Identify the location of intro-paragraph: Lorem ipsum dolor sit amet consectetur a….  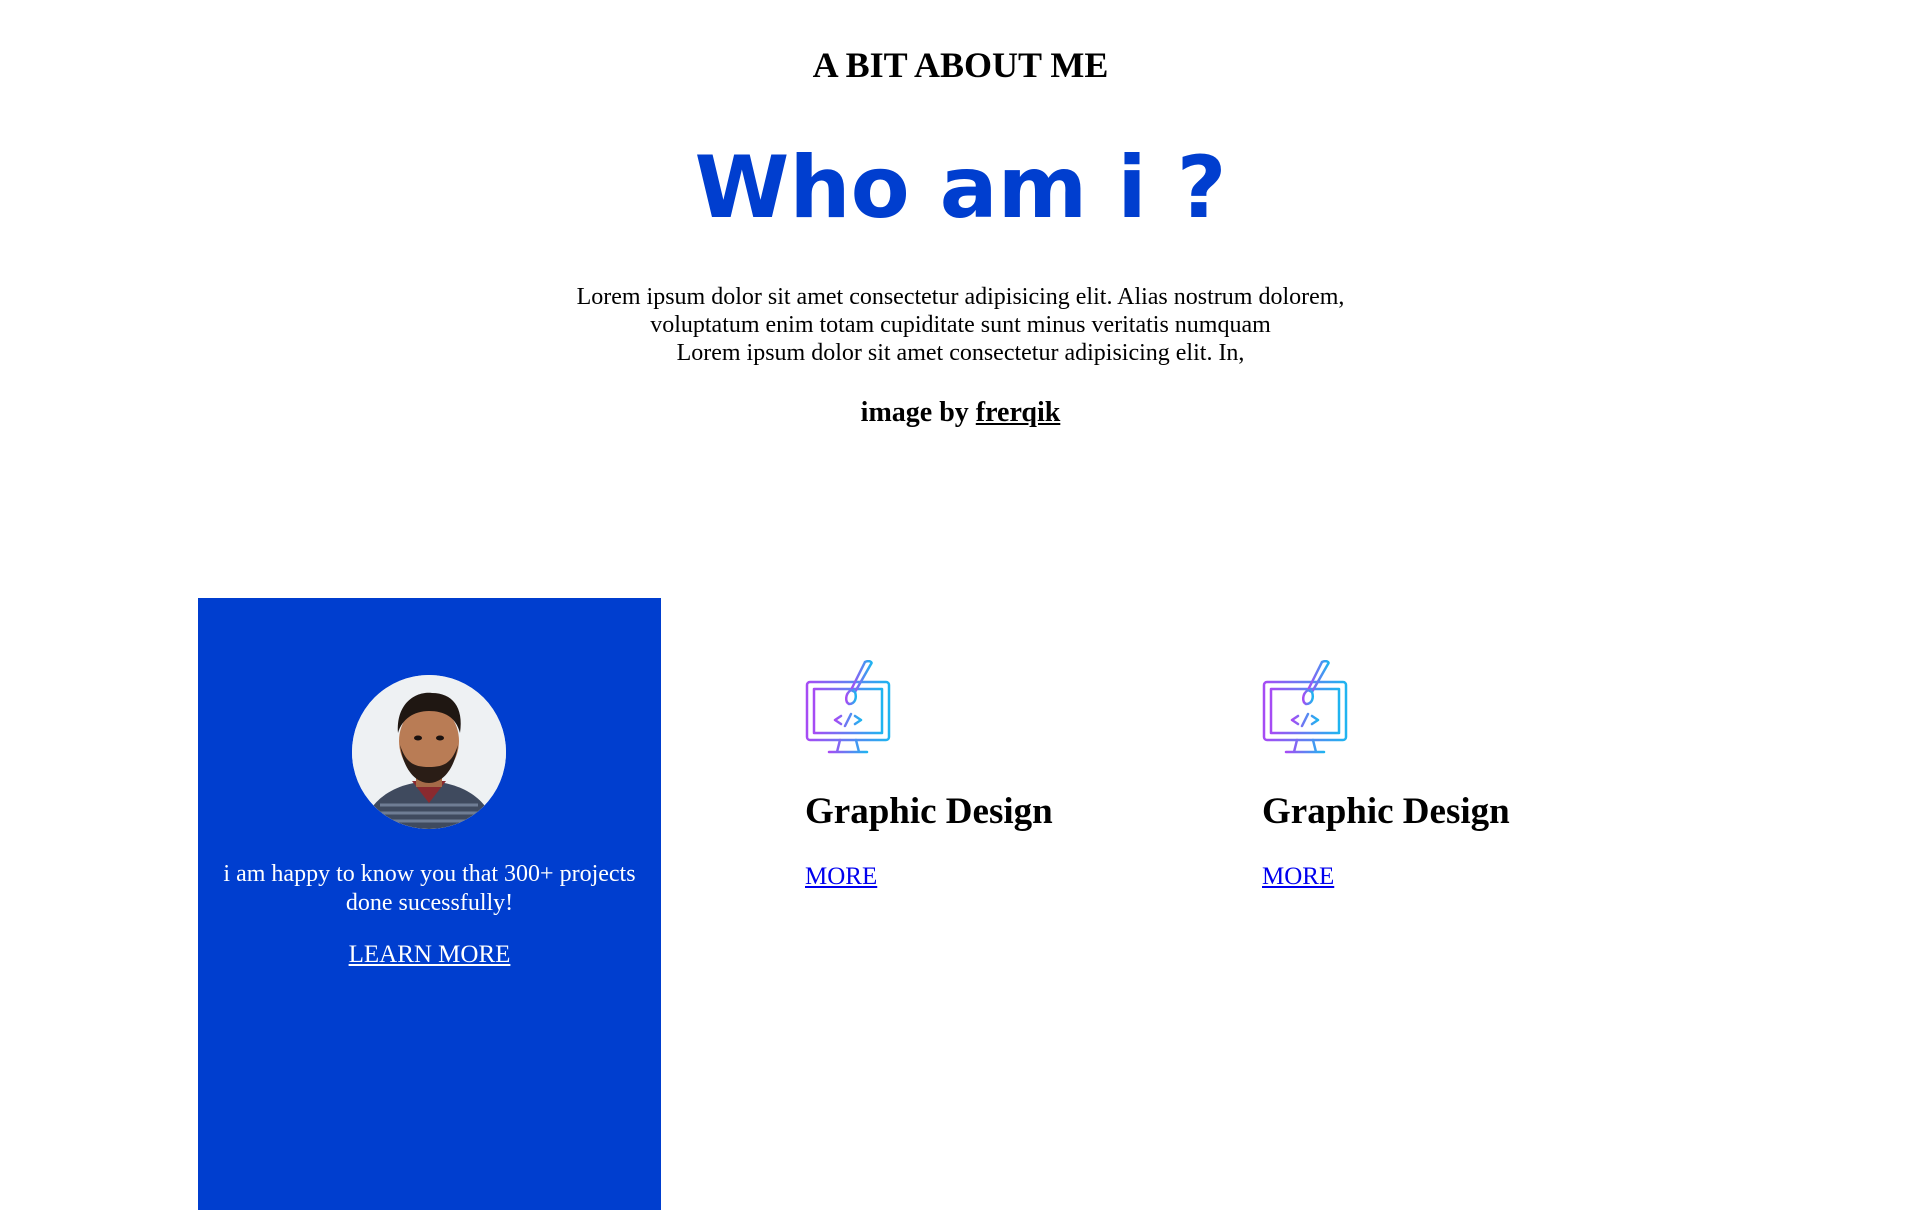
(960, 325).